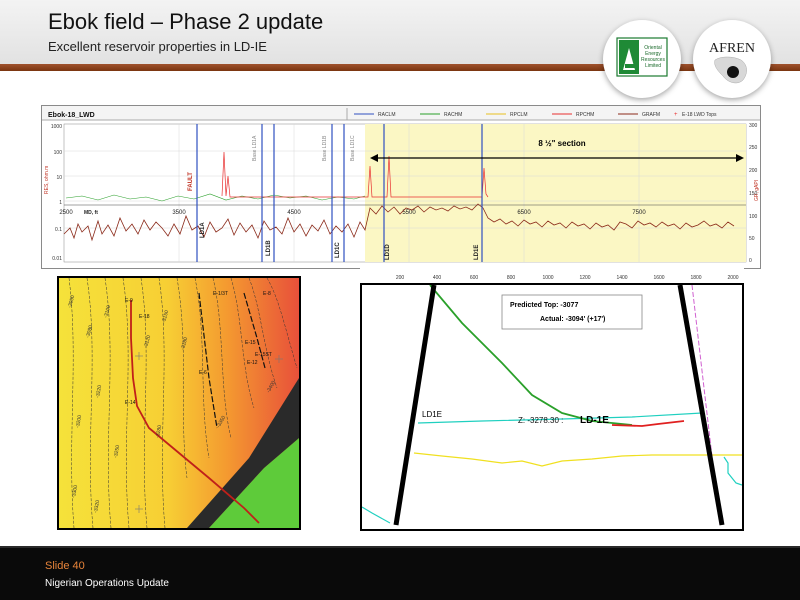  Describe the element at coordinates (203, 373) in the screenshot. I see `well-label-e6: E-6` at that location.